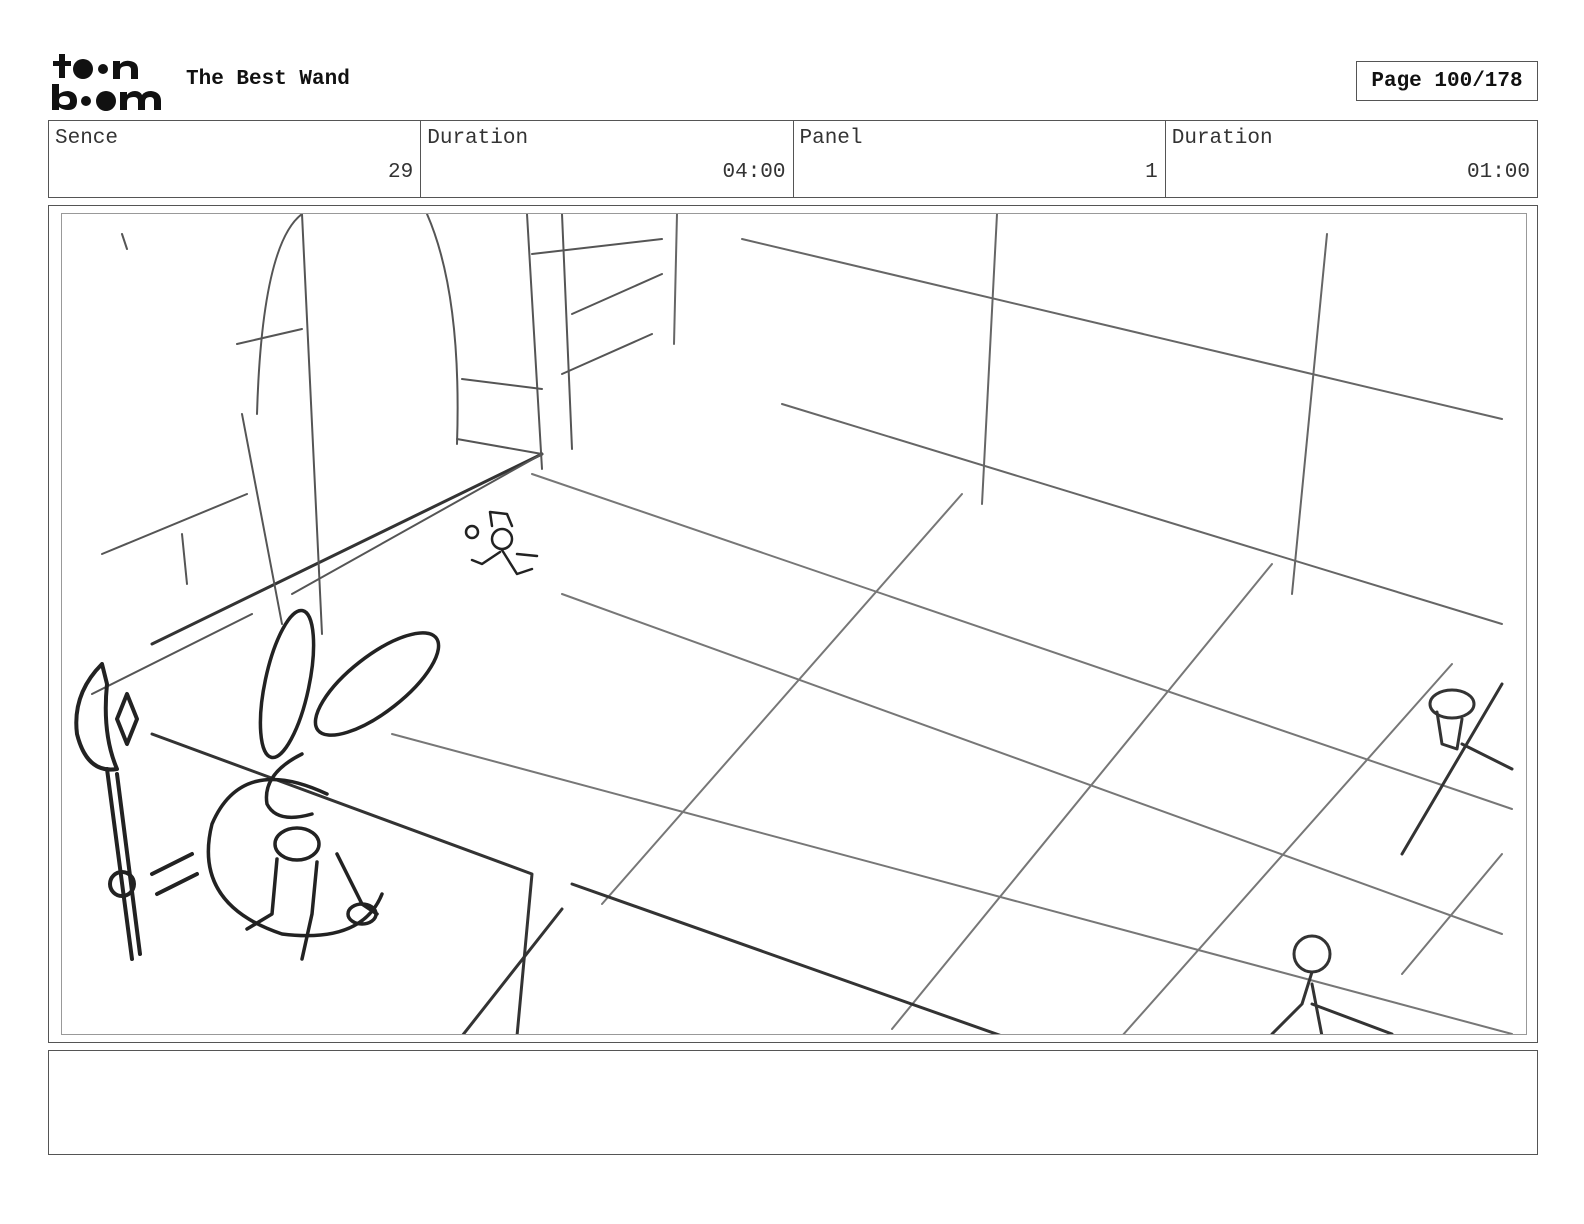  I want to click on scene-value: 29, so click(401, 172).